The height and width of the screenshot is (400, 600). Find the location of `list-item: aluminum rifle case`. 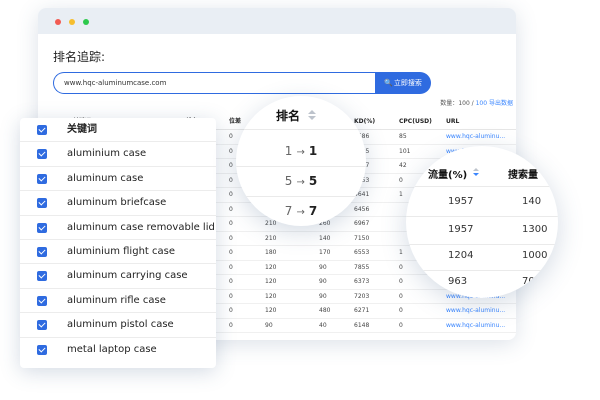

list-item: aluminum rifle case is located at coordinates (118, 301).